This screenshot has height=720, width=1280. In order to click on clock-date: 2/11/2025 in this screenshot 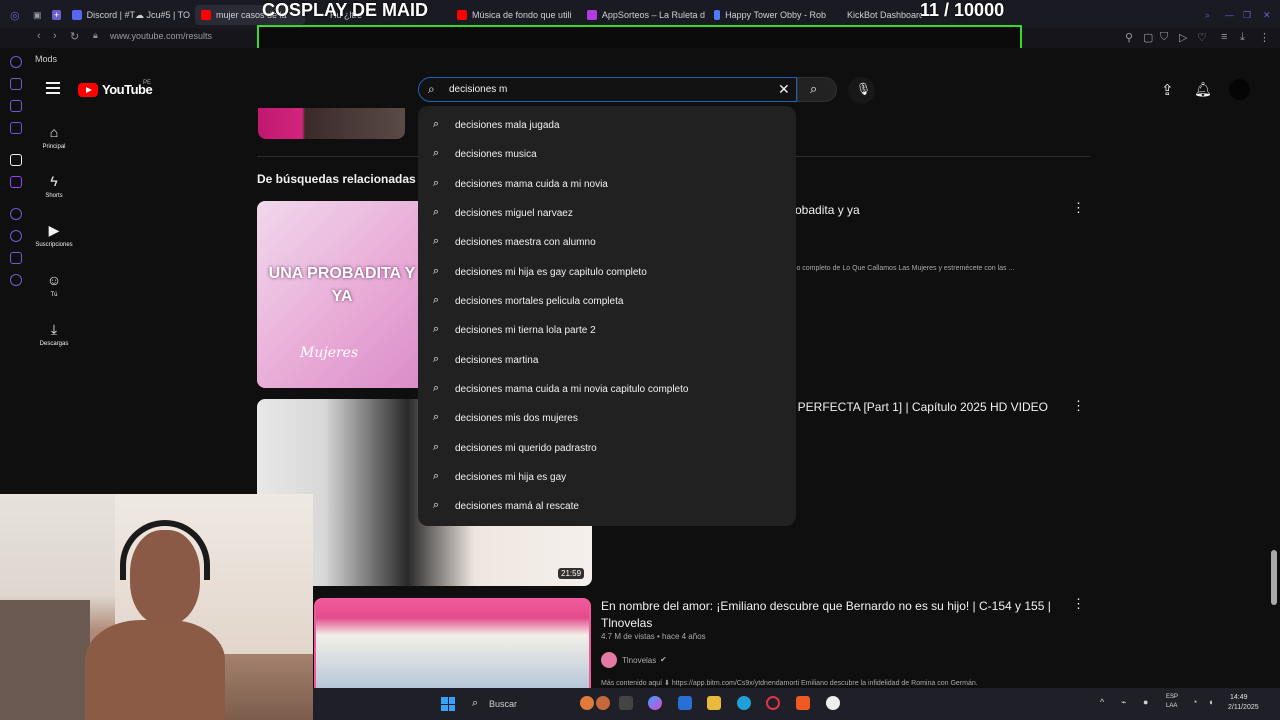, I will do `click(1243, 707)`.